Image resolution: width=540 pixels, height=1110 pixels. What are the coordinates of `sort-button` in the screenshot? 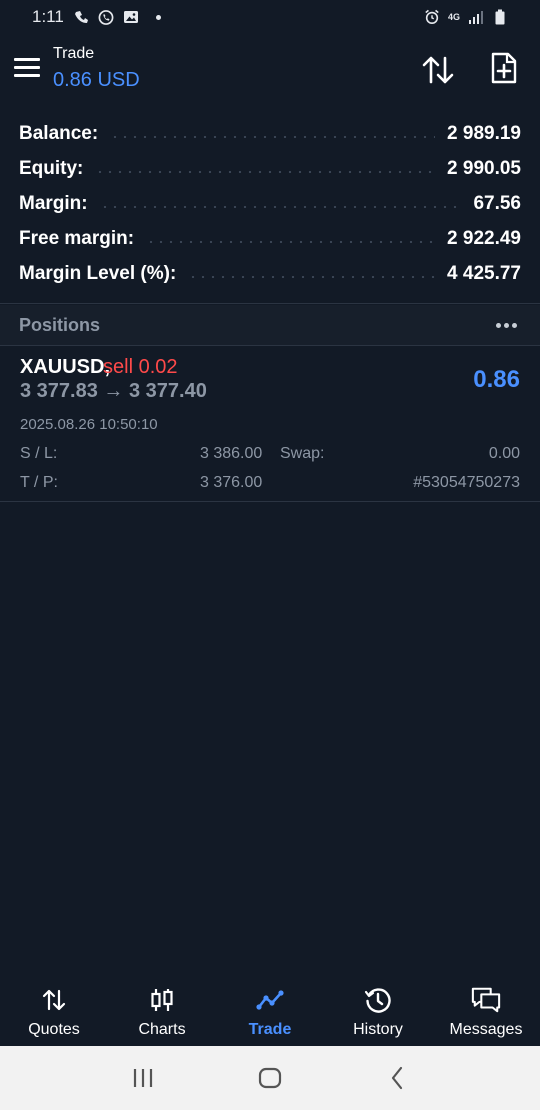 It's located at (438, 70).